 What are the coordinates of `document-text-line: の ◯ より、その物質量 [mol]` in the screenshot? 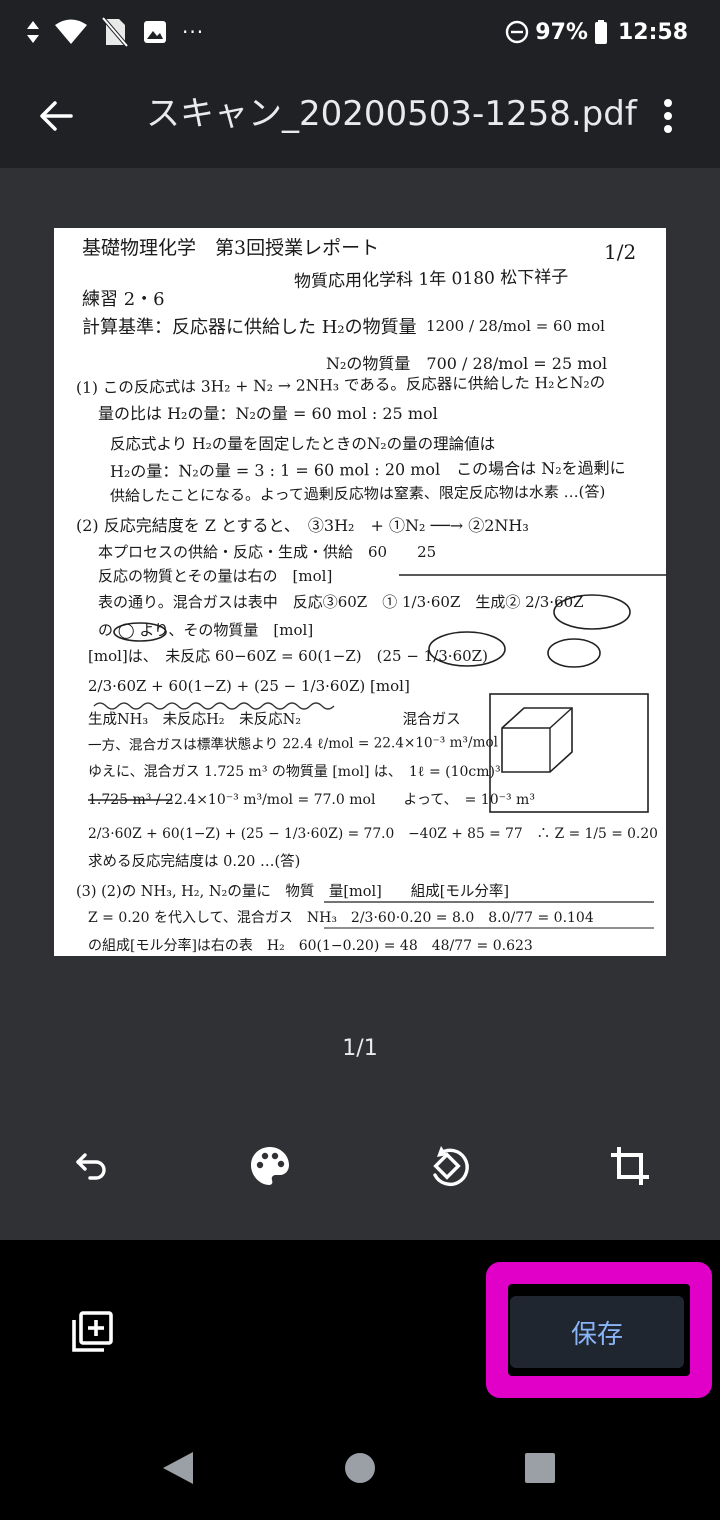 It's located at (206, 630).